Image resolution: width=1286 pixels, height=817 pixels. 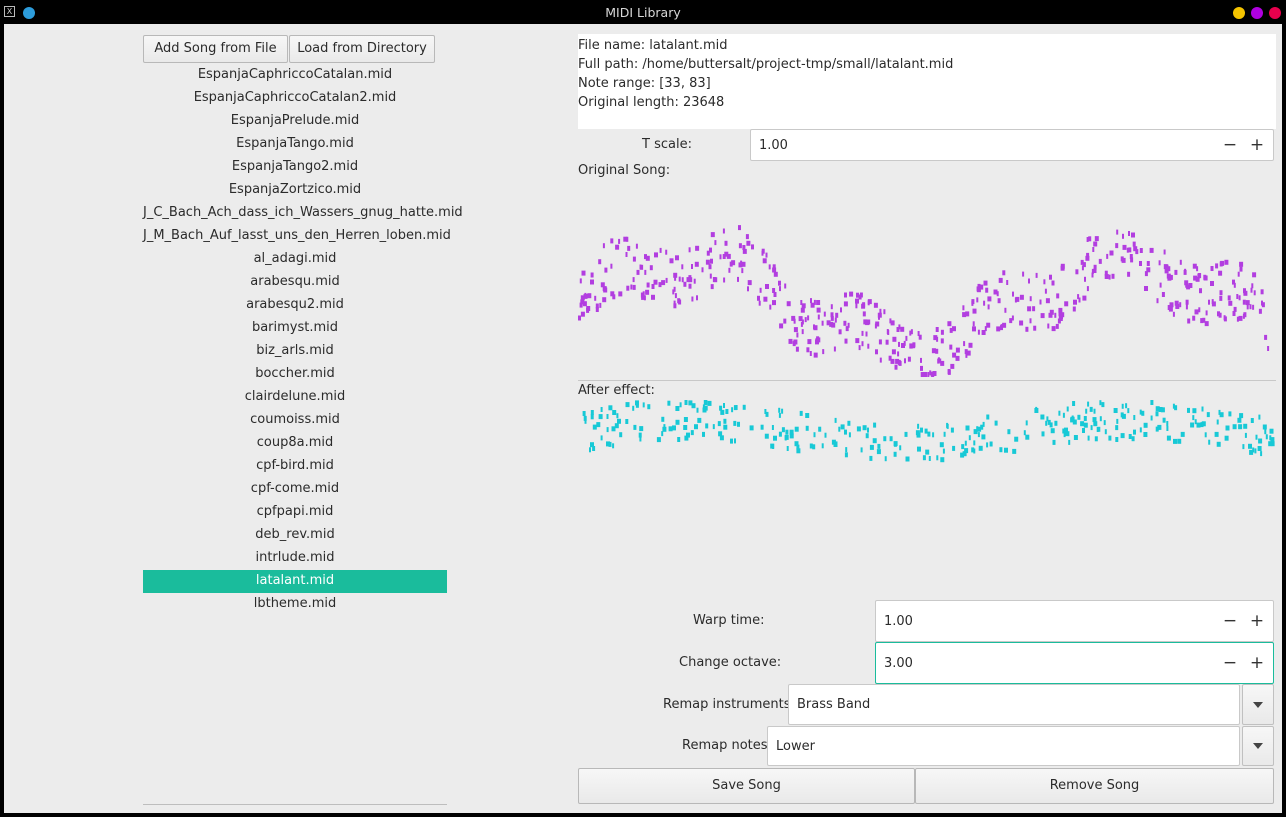 I want to click on remap-notes-combobox: Lower, so click(x=1003, y=746).